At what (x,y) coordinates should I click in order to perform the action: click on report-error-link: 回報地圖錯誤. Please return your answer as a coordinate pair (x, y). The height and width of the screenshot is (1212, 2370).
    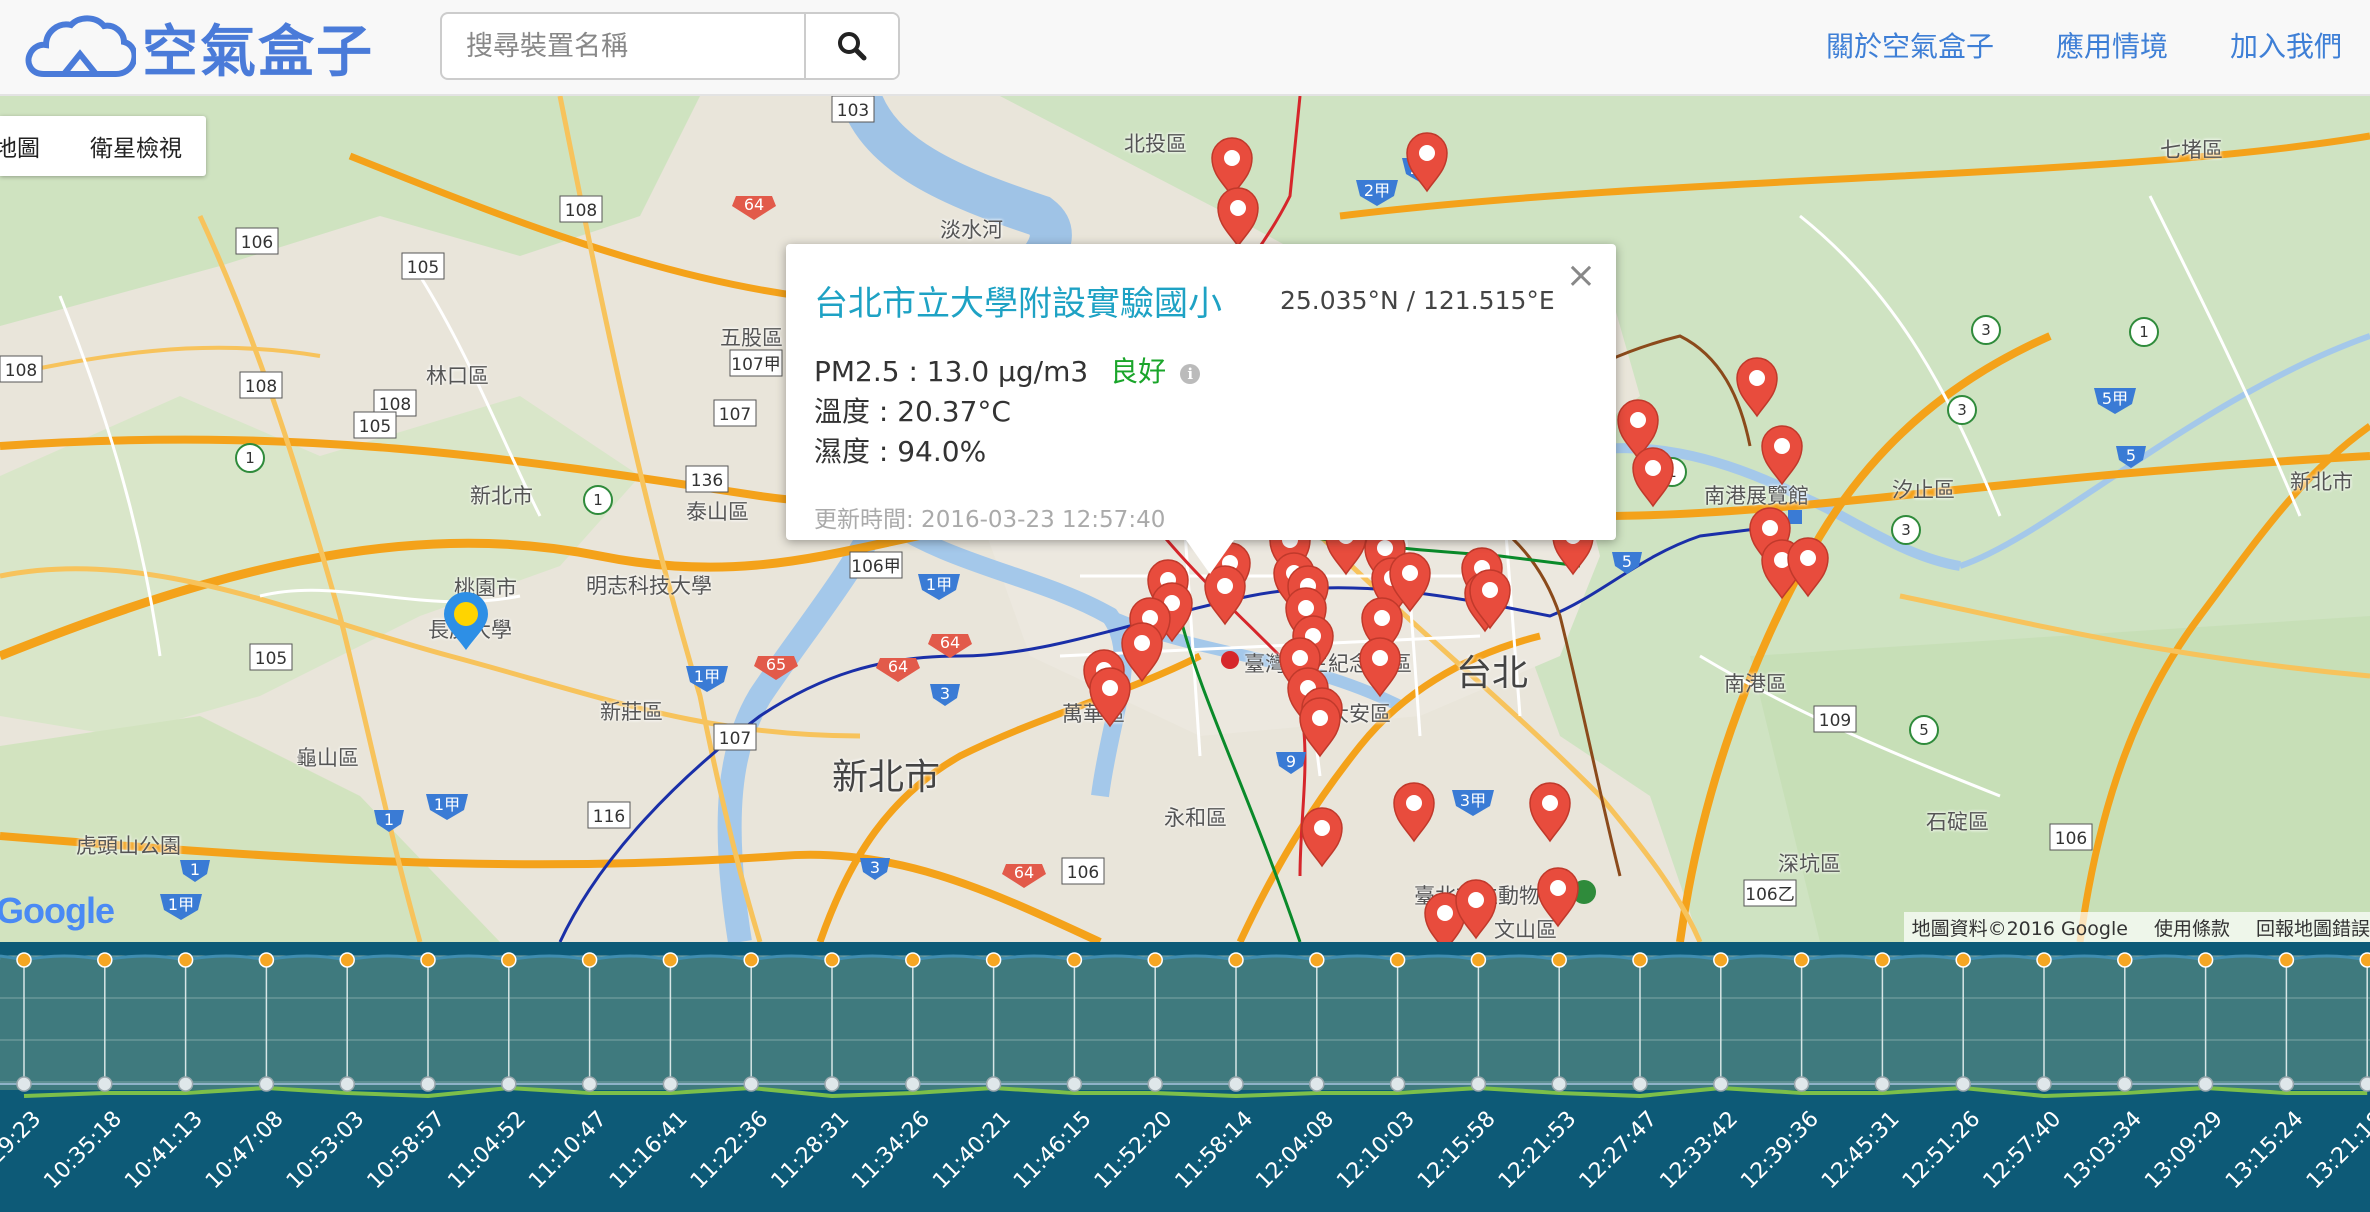
    Looking at the image, I should click on (2313, 927).